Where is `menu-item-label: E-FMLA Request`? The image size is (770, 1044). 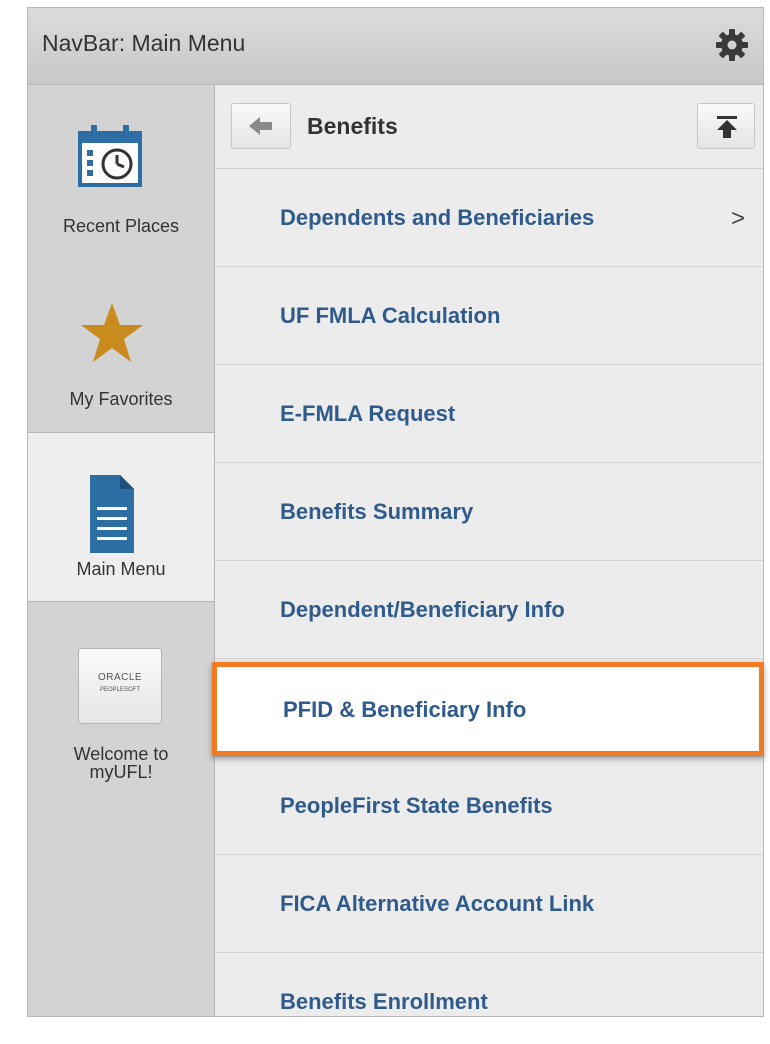 menu-item-label: E-FMLA Request is located at coordinates (368, 413).